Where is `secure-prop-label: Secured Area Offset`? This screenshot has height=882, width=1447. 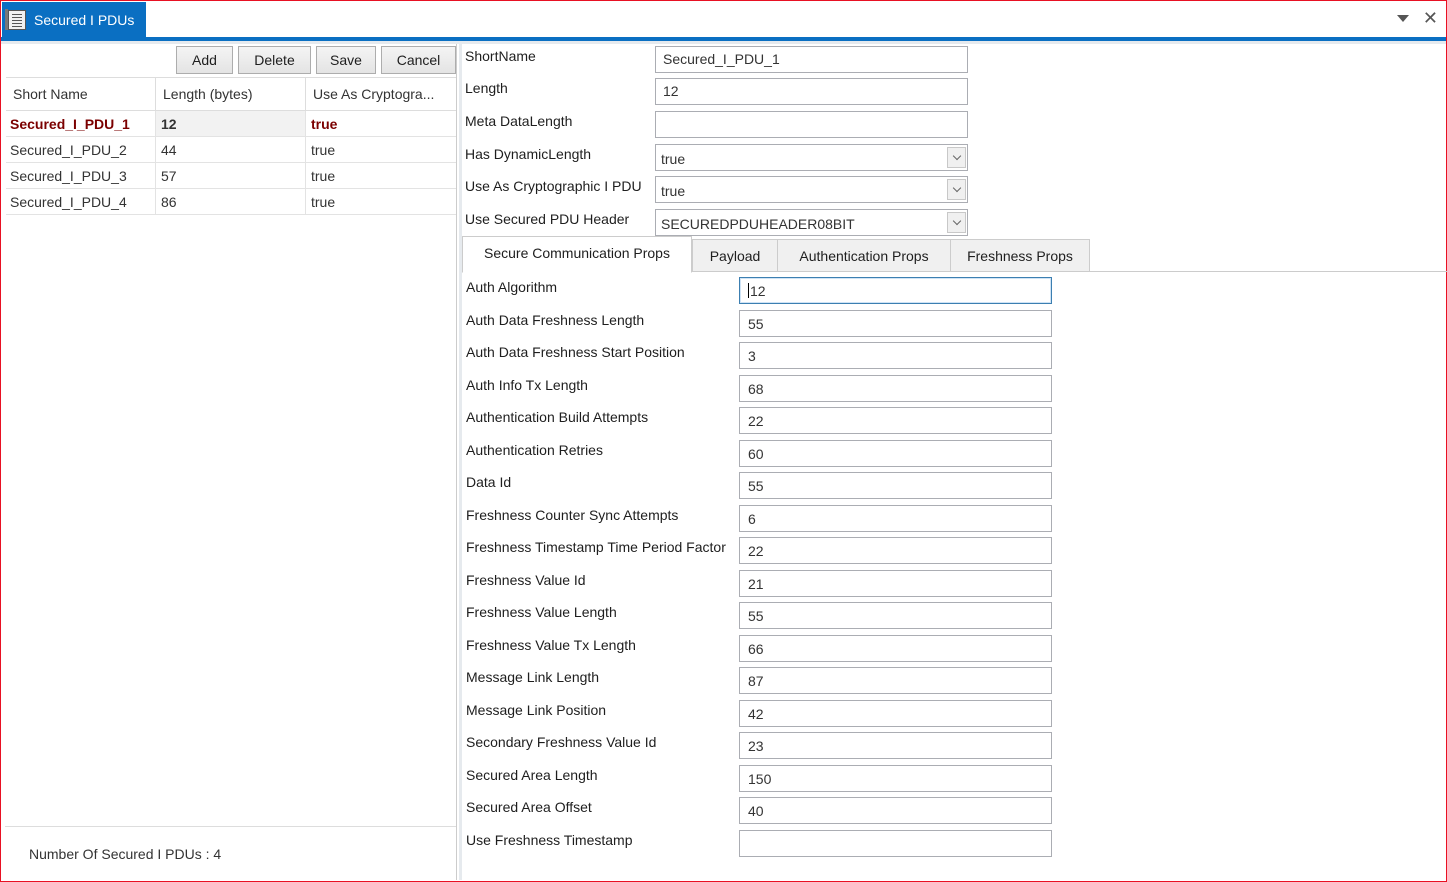 secure-prop-label: Secured Area Offset is located at coordinates (529, 807).